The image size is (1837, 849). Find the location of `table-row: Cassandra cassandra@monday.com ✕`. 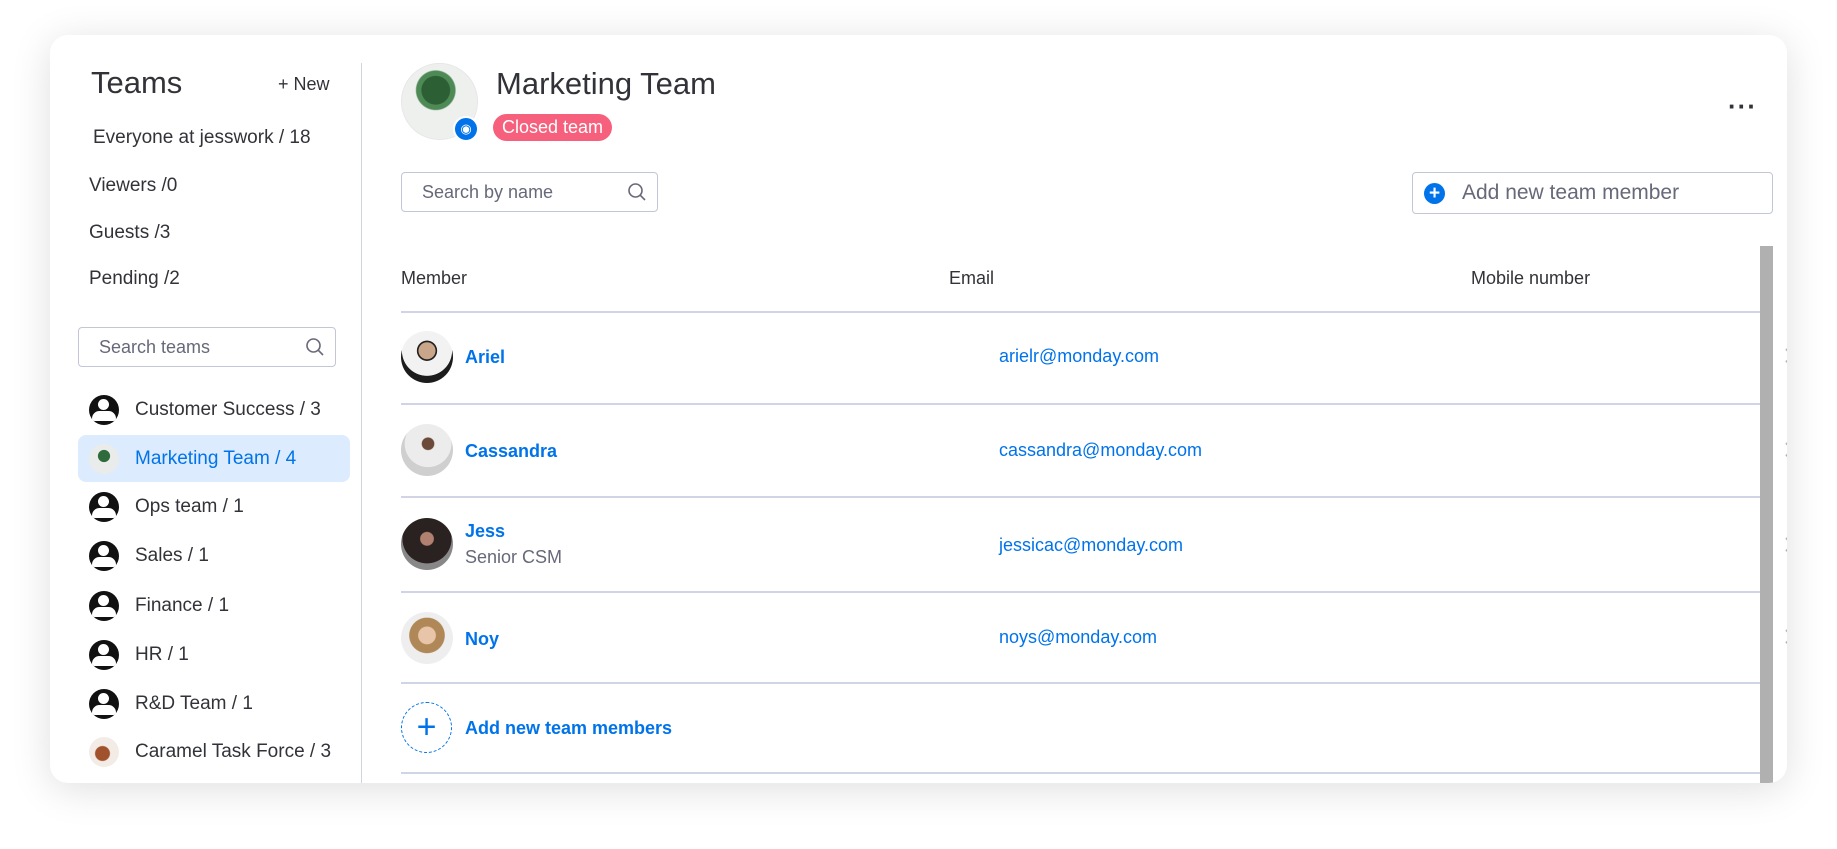

table-row: Cassandra cassandra@monday.com ✕ is located at coordinates (1094, 450).